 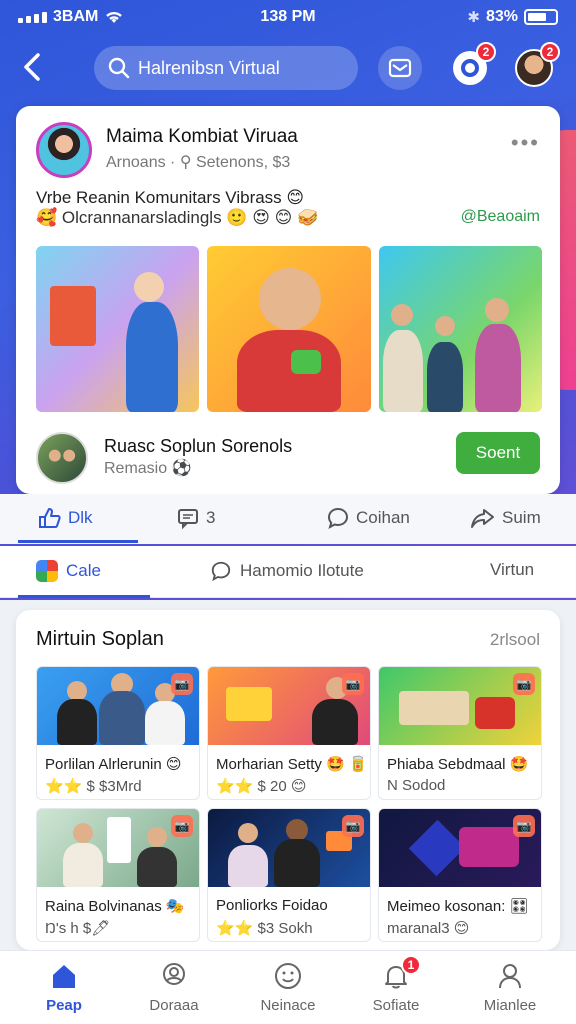 I want to click on nav-home: Peap, so click(x=64, y=987).